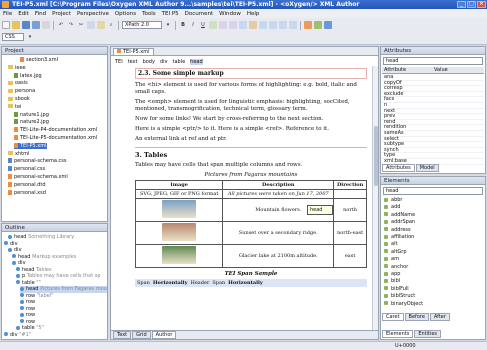  What do you see at coordinates (278, 185) in the screenshot?
I see `table-header-cell: Description` at bounding box center [278, 185].